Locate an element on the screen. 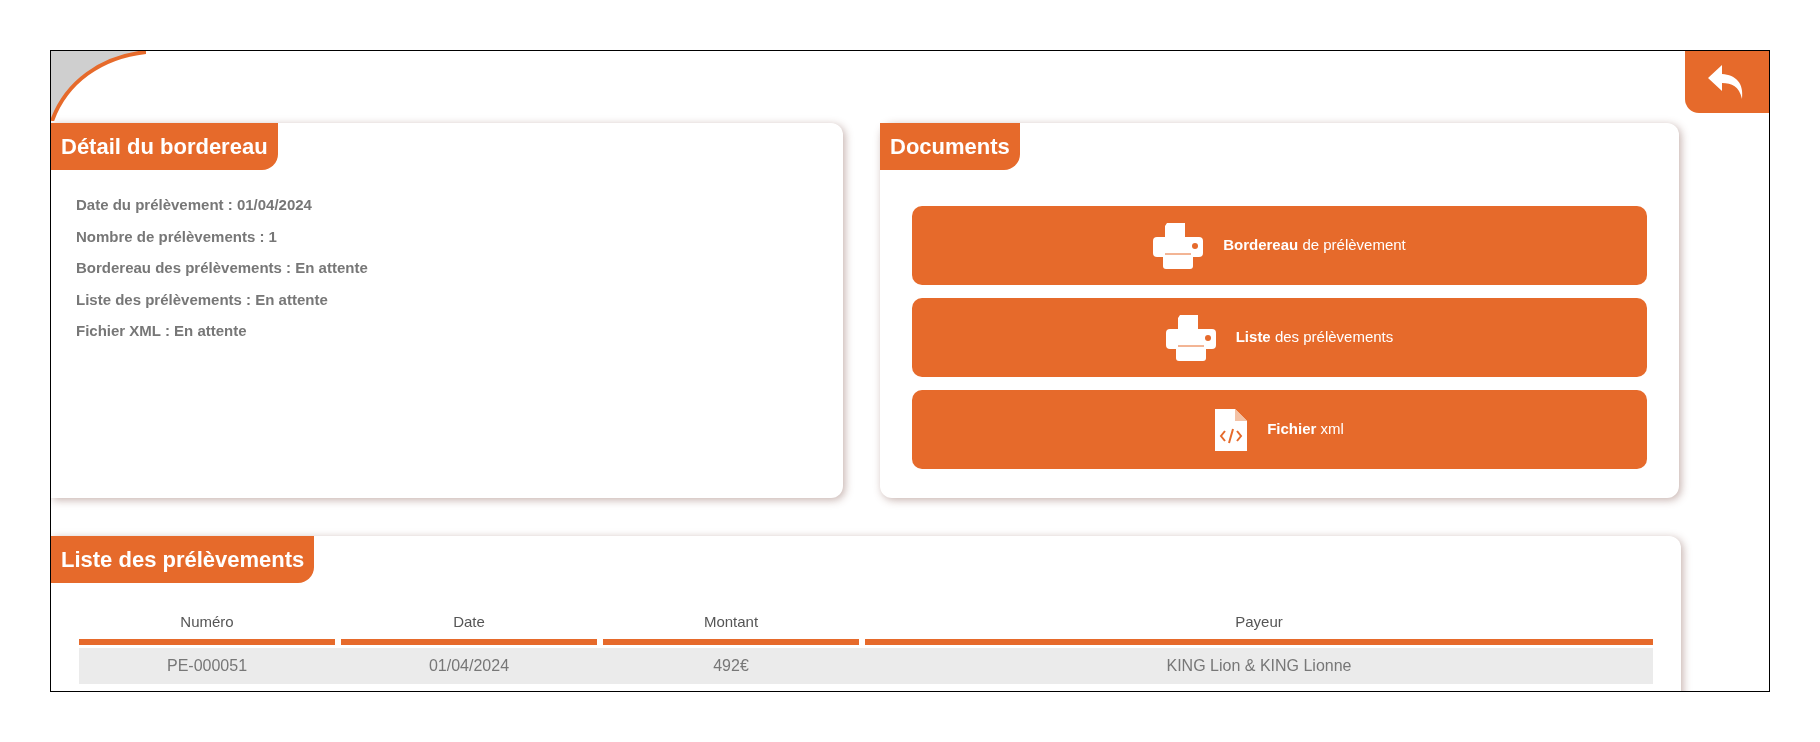  detail-line: Date du prélèvement : 01/04/2024 is located at coordinates (194, 205).